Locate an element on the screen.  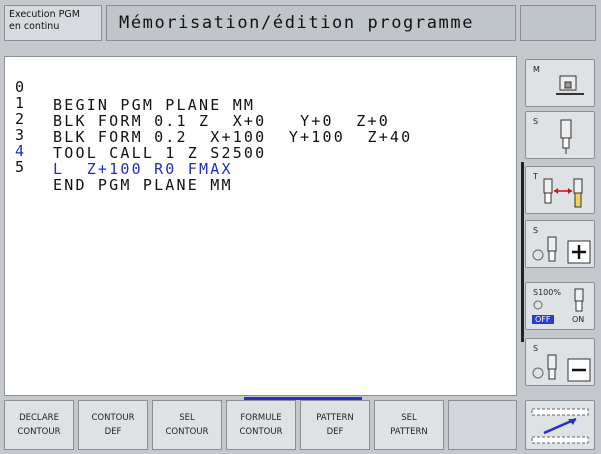
softkey-empty is located at coordinates (482, 425).